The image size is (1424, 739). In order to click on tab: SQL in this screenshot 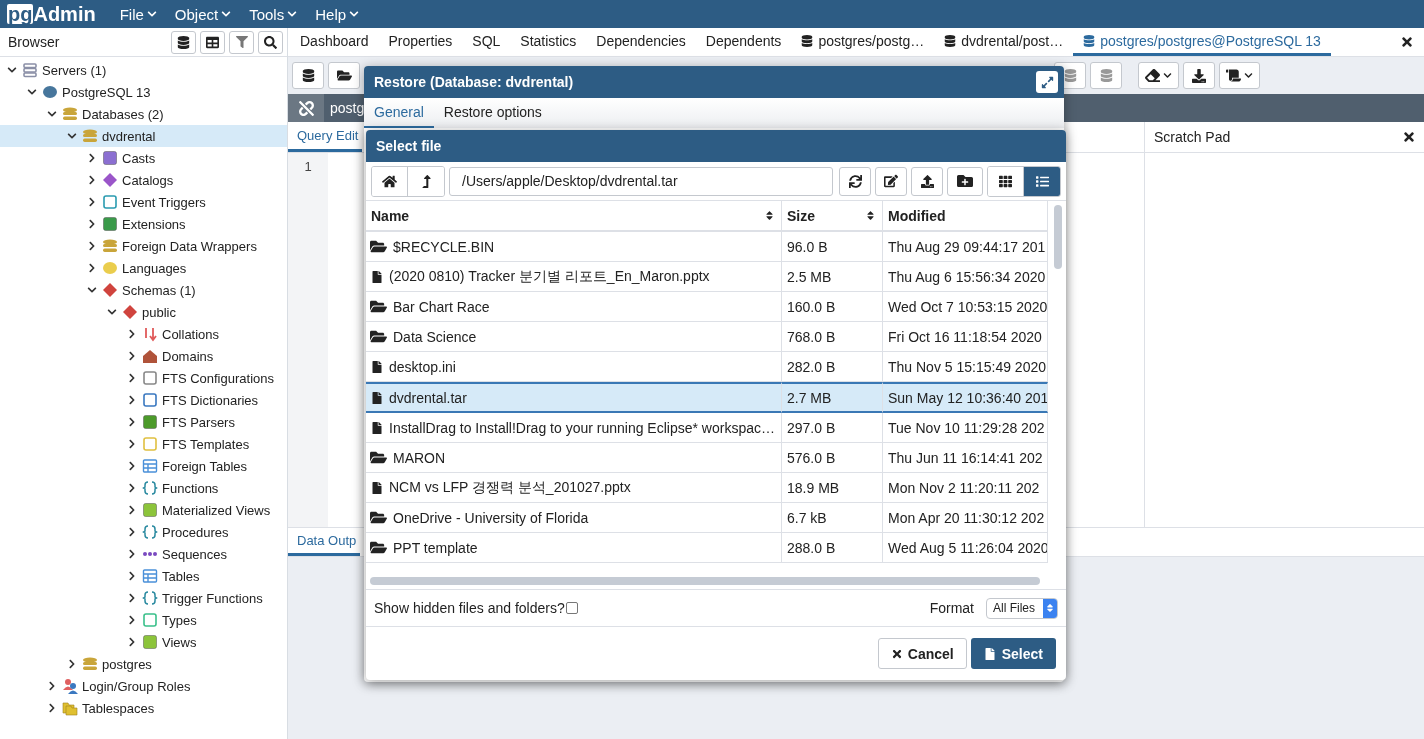, I will do `click(486, 42)`.